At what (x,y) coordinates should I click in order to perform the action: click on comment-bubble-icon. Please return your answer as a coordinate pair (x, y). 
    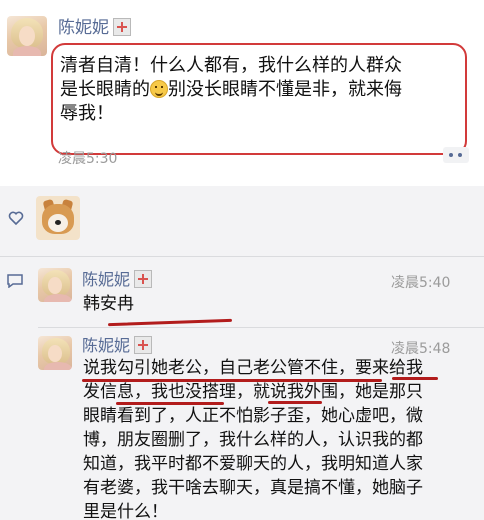
    Looking at the image, I should click on (15, 281).